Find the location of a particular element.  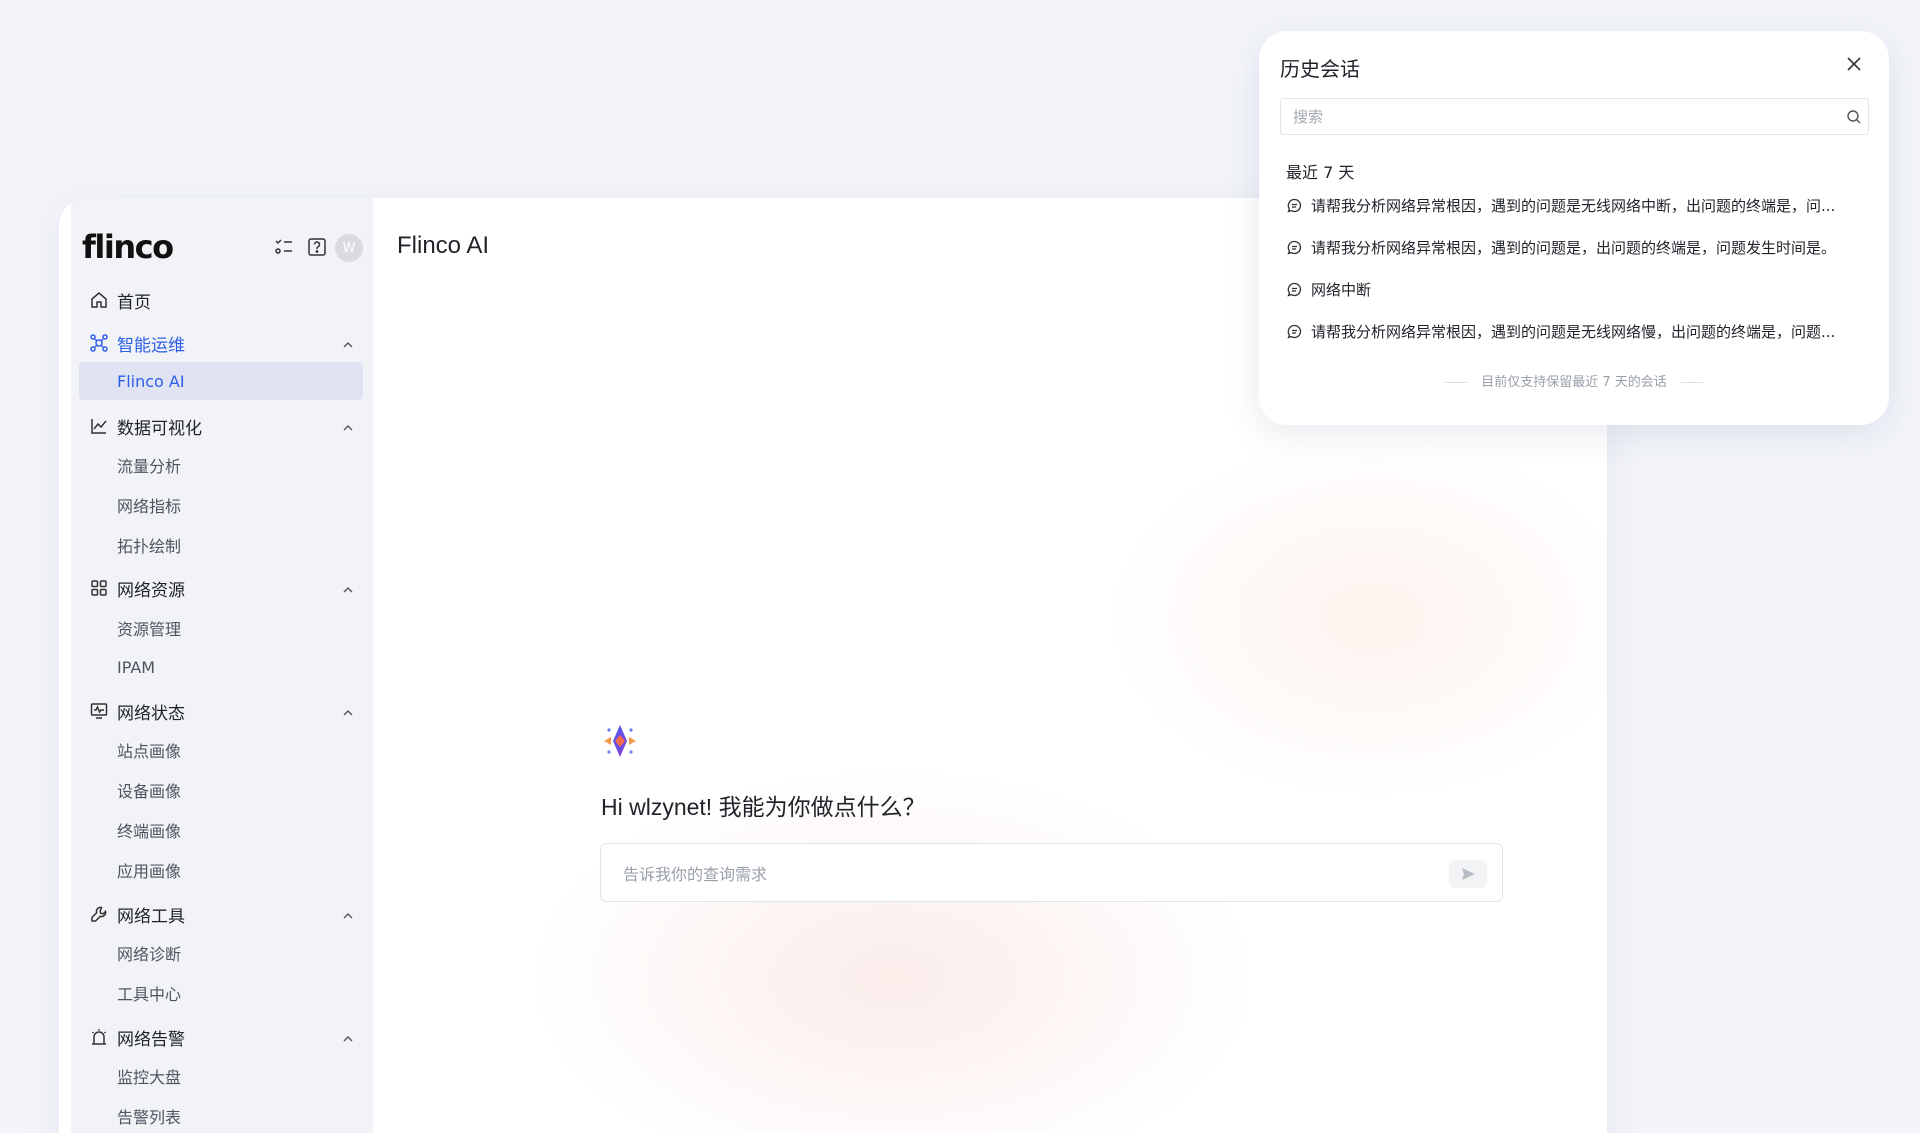

sidebar-item-network-diagnosis: 网络诊断 is located at coordinates (221, 953).